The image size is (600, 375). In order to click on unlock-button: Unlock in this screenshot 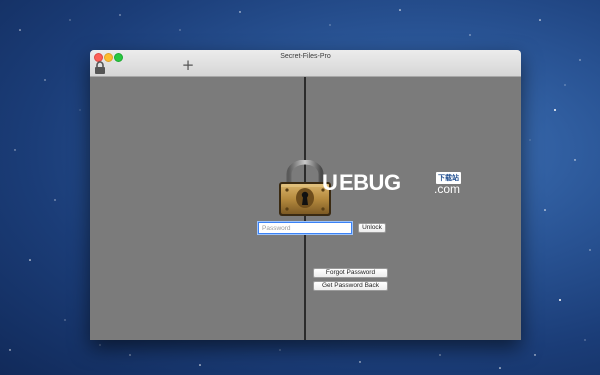, I will do `click(372, 228)`.